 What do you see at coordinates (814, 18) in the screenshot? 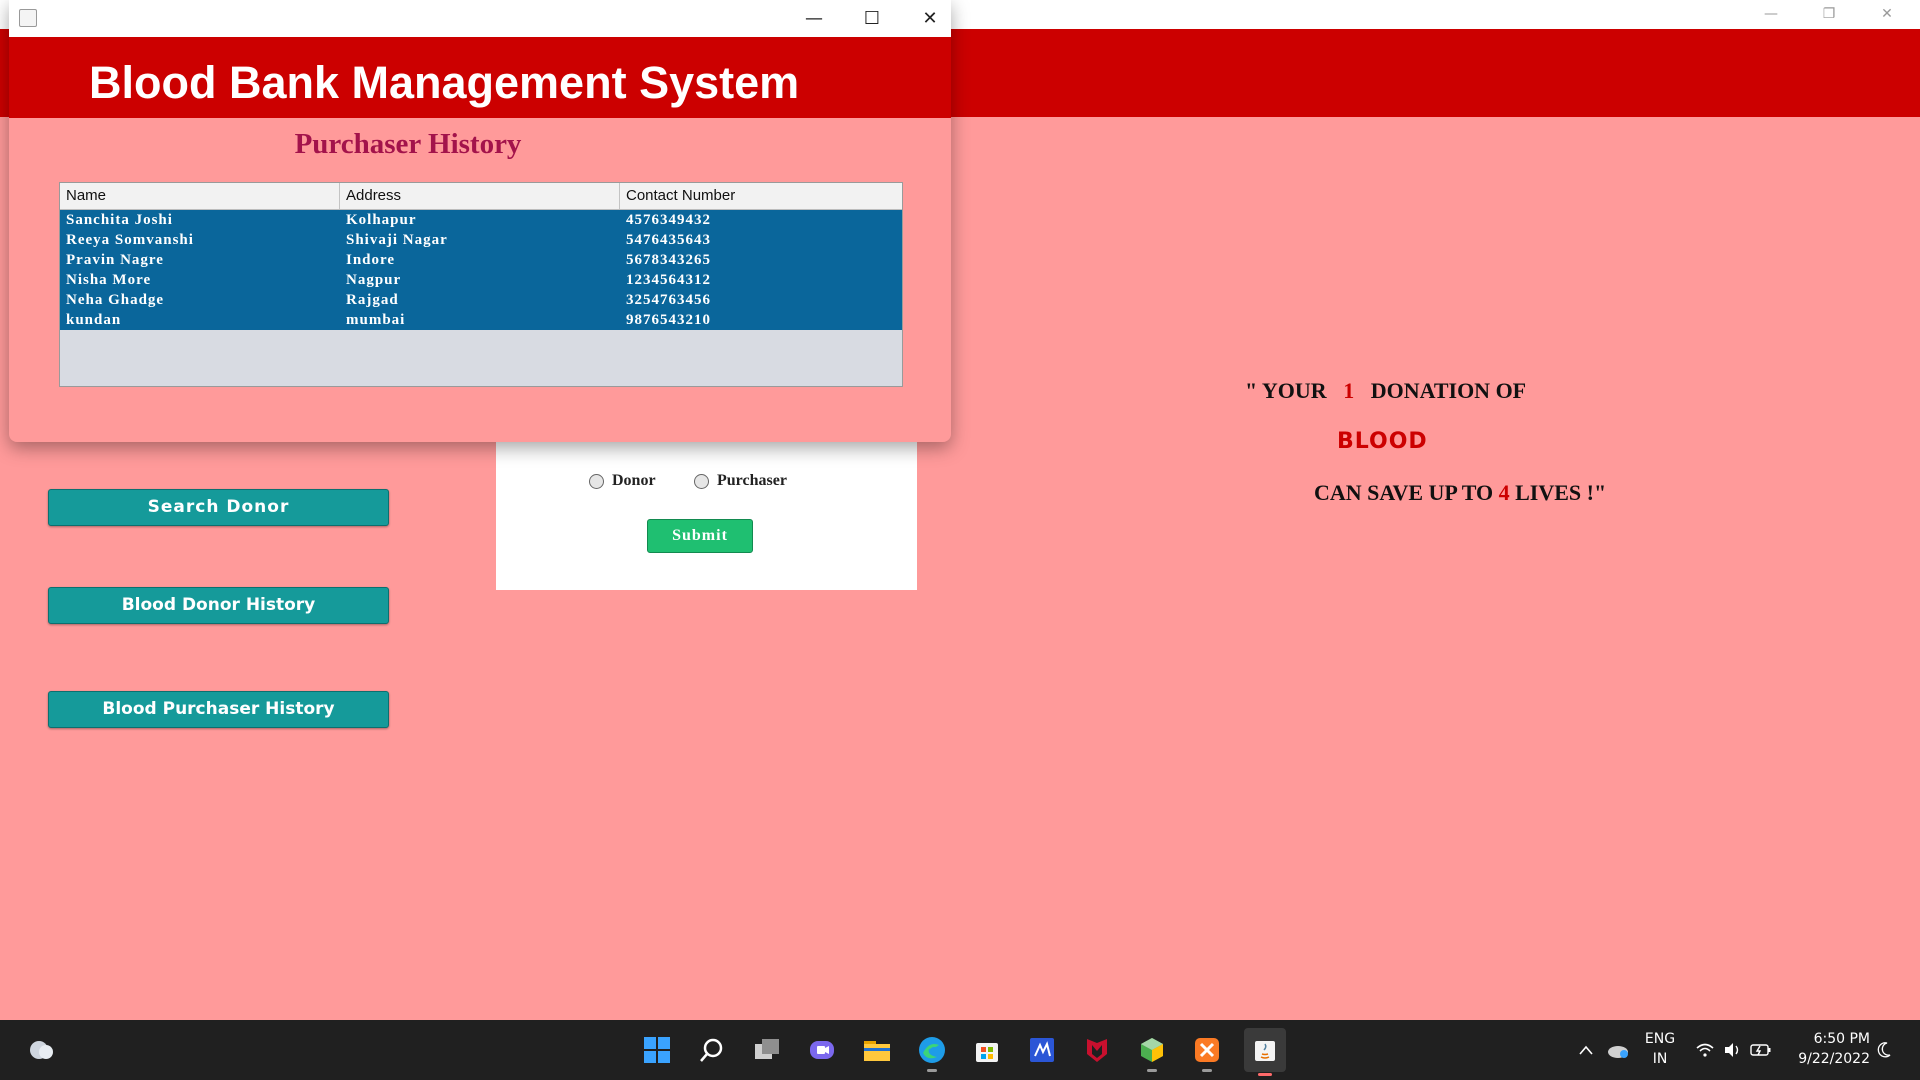
I see `minimize-icon: —` at bounding box center [814, 18].